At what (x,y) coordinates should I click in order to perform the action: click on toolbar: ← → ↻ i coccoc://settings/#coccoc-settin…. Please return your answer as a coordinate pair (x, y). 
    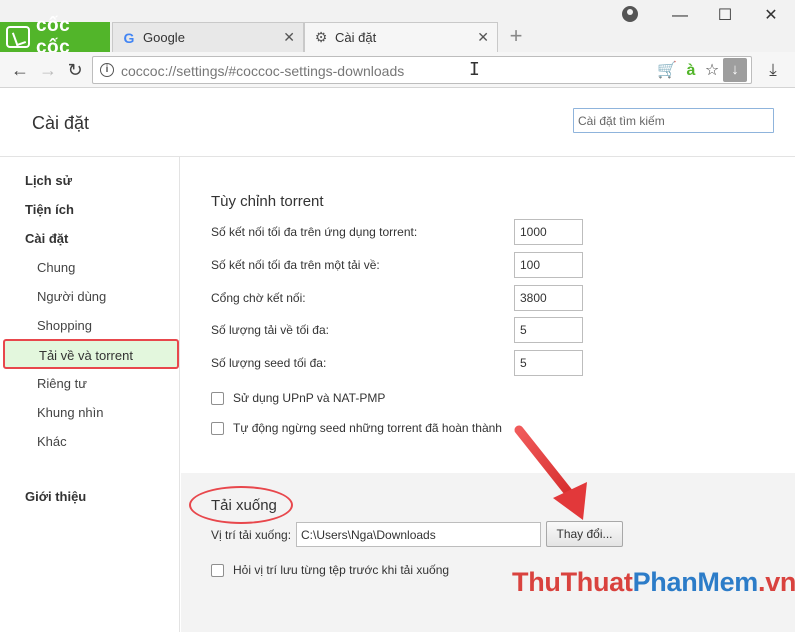
    Looking at the image, I should click on (397, 70).